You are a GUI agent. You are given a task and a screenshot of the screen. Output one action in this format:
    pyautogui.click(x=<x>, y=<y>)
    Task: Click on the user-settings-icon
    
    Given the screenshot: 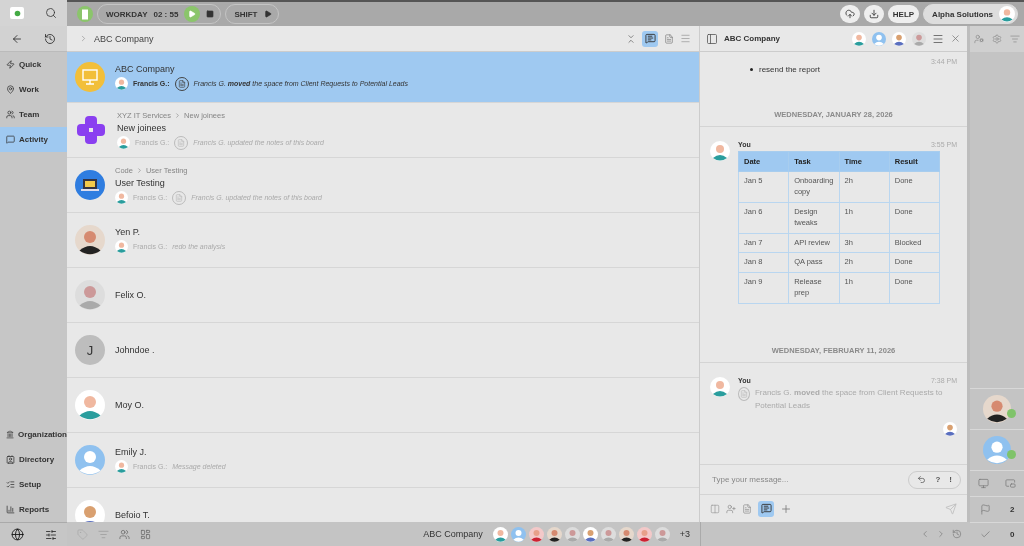 What is the action you would take?
    pyautogui.click(x=979, y=39)
    